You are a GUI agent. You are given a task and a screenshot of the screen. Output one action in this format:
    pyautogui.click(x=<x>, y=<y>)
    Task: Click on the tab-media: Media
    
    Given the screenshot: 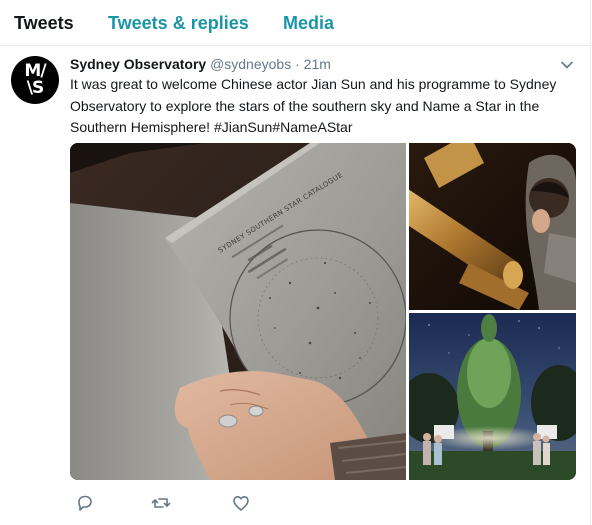 What is the action you would take?
    pyautogui.click(x=308, y=23)
    